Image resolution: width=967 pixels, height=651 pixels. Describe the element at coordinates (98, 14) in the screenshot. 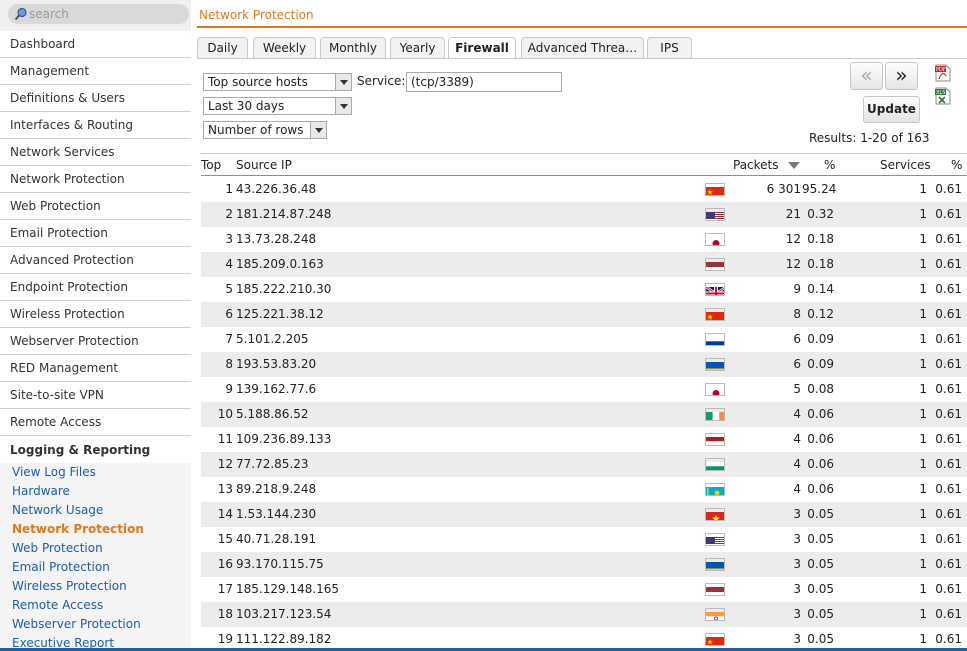

I see `search-input: search` at that location.